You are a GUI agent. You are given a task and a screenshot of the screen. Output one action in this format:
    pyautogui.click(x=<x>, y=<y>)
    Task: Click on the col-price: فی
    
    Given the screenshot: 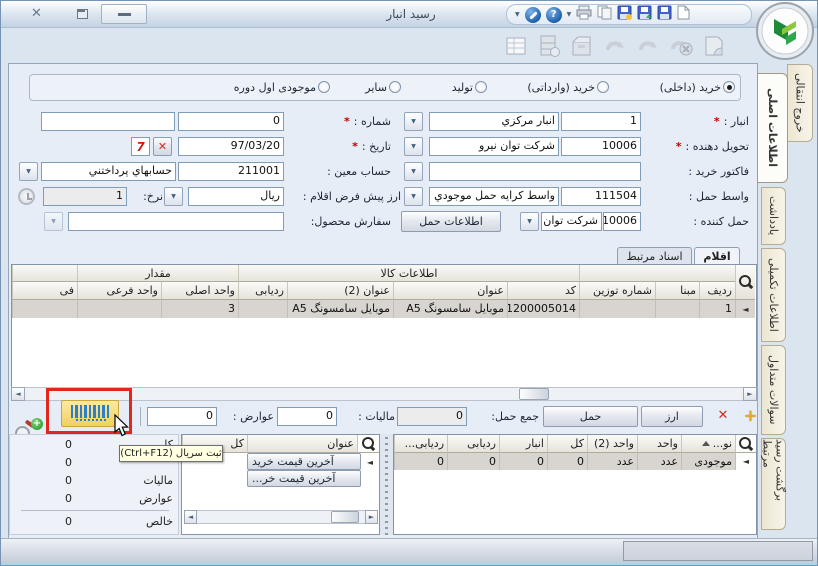 What is the action you would take?
    pyautogui.click(x=44, y=291)
    